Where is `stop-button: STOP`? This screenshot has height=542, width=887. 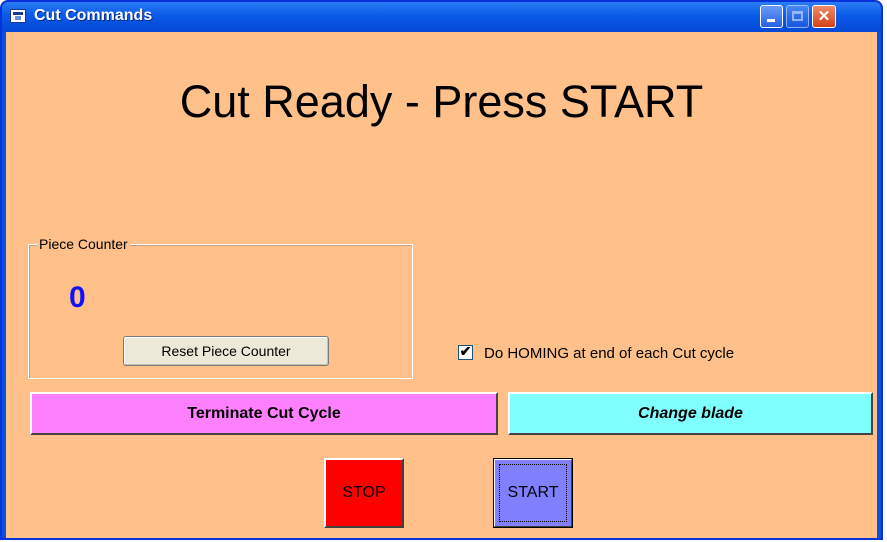
stop-button: STOP is located at coordinates (364, 493).